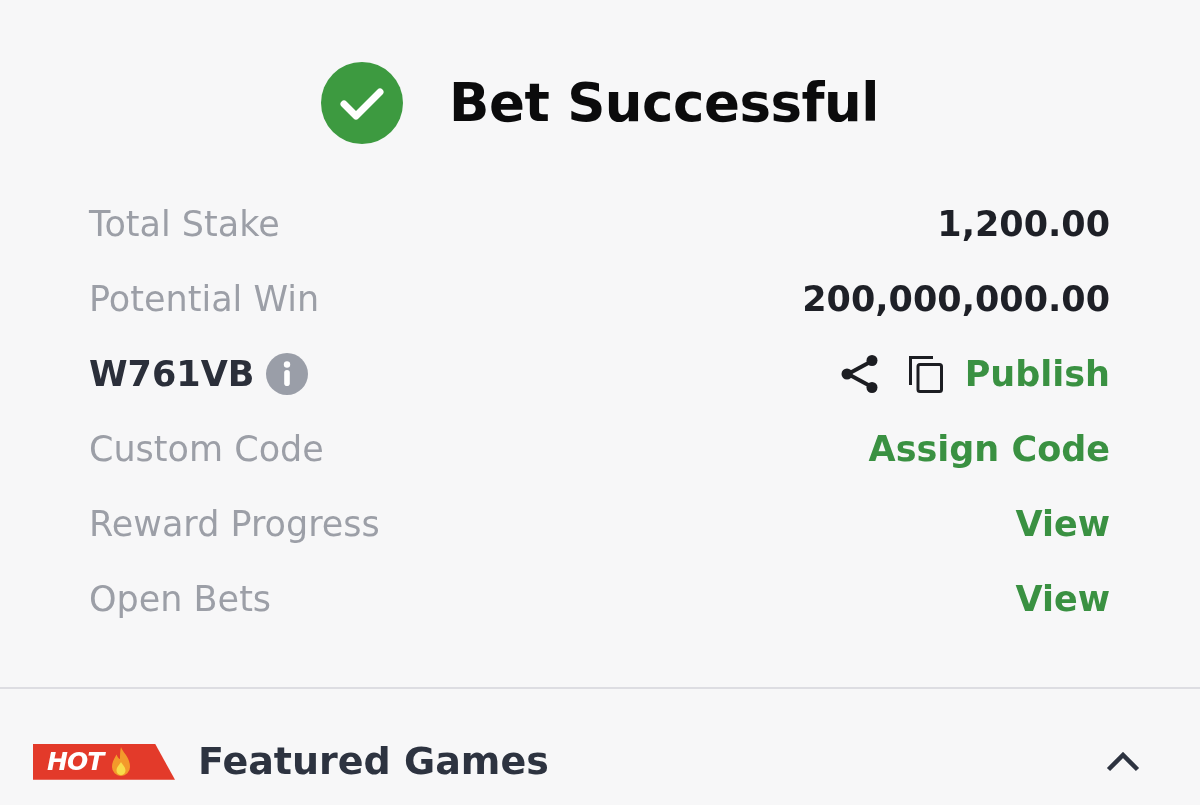 The image size is (1200, 805). Describe the element at coordinates (234, 523) in the screenshot. I see `row-label: Reward Progress` at that location.